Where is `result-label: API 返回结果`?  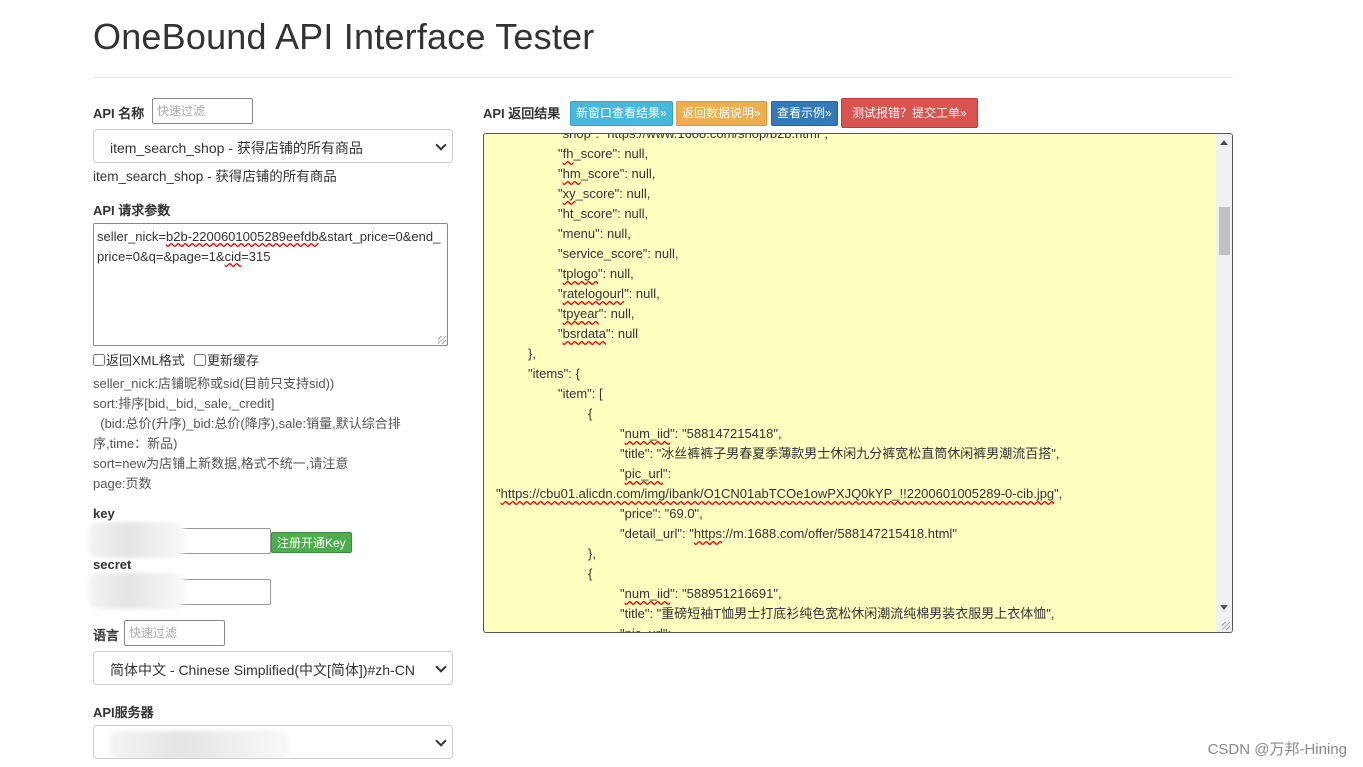
result-label: API 返回结果 is located at coordinates (522, 113).